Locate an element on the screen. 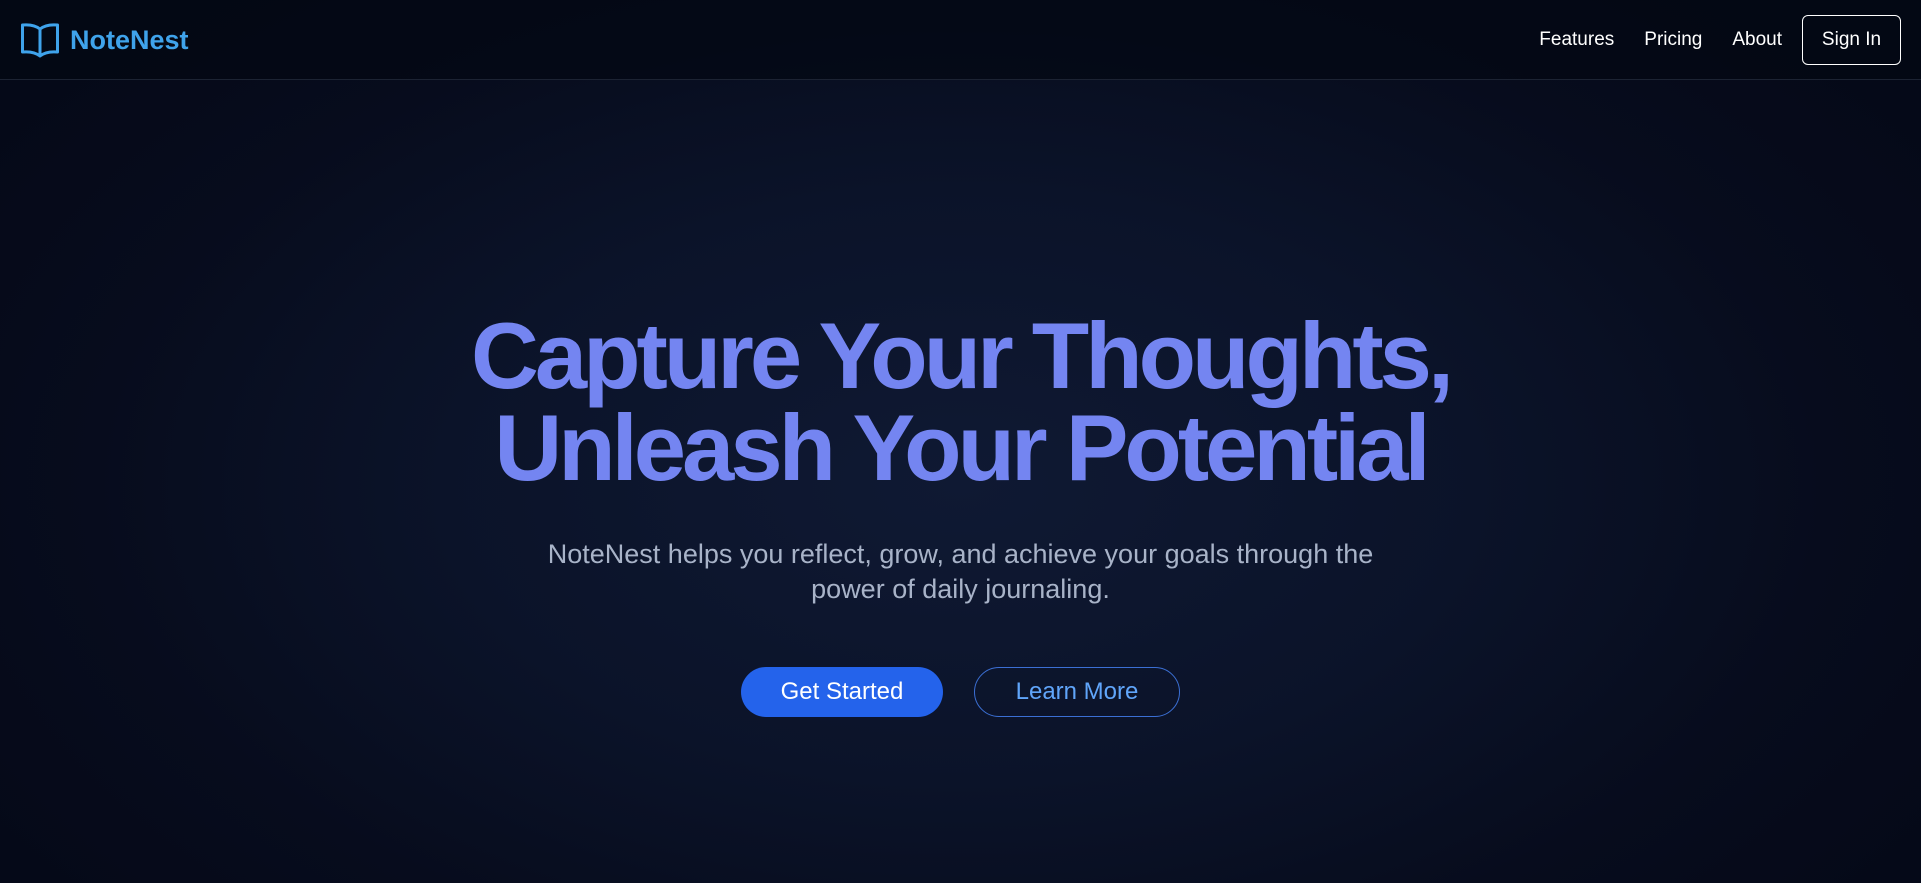 The width and height of the screenshot is (1921, 883). open-book-icon is located at coordinates (40, 40).